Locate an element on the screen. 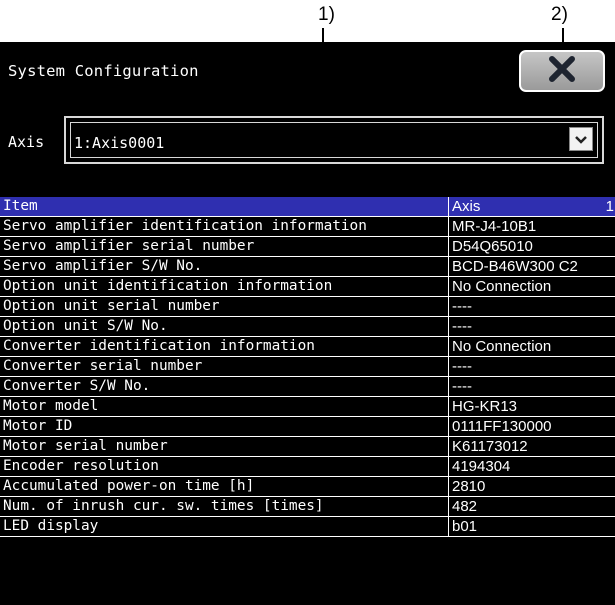 The width and height of the screenshot is (615, 605). table-row: Servo amplifier S/W No. BCD-B46W300 C2 is located at coordinates (307, 266).